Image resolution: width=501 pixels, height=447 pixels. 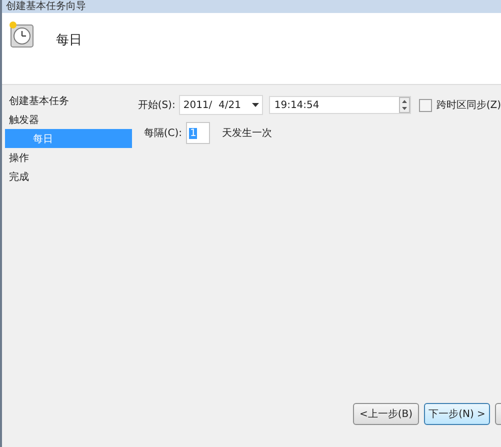 I want to click on time-field: 19:14:54, so click(x=340, y=105).